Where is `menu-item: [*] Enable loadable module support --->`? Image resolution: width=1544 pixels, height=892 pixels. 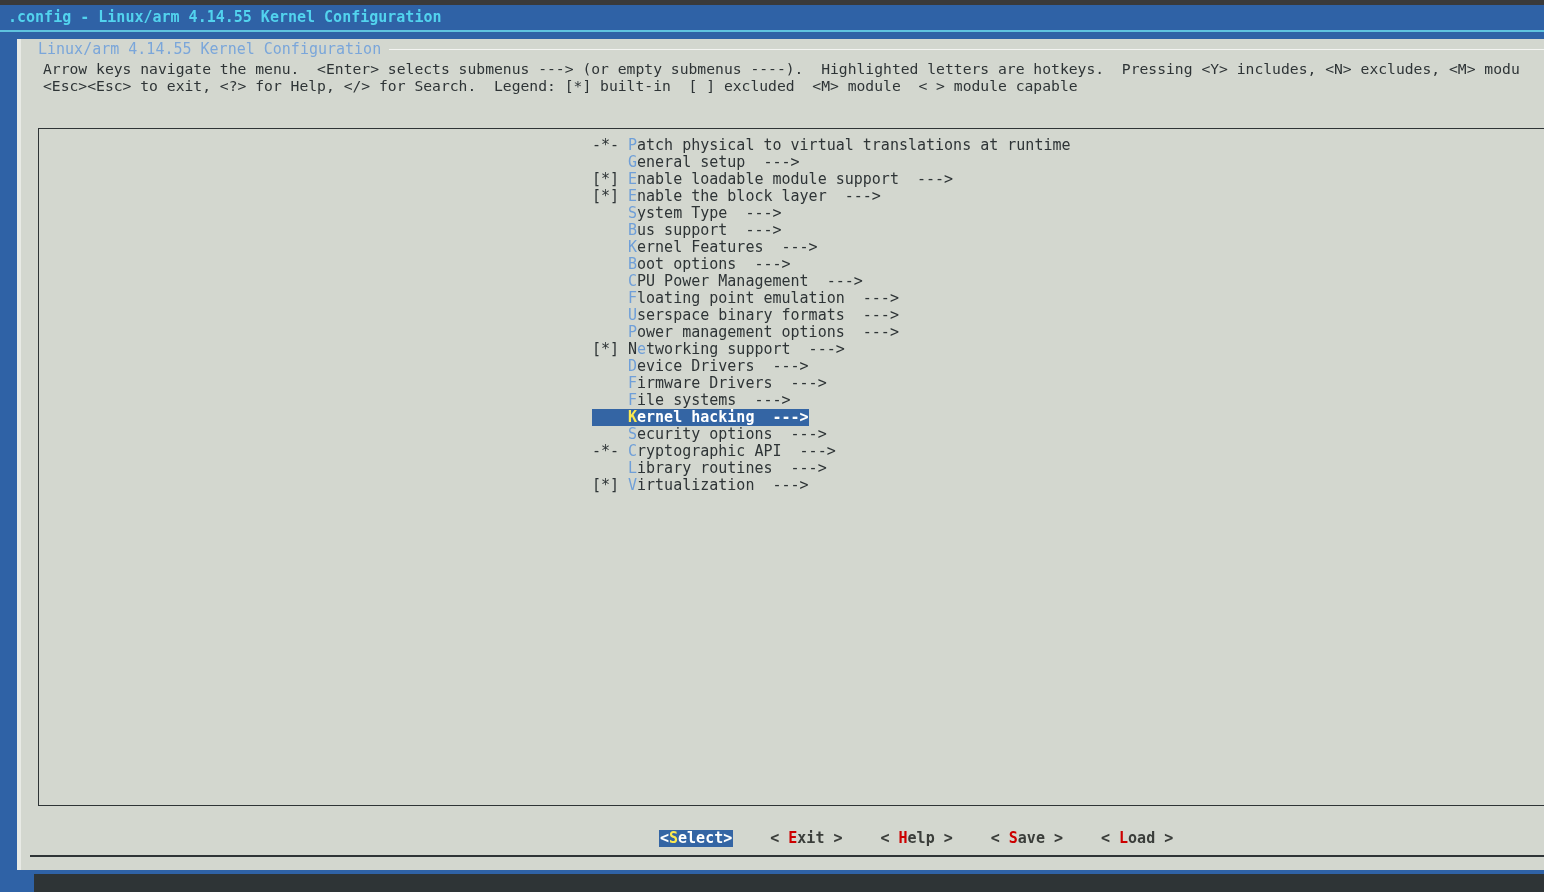
menu-item: [*] Enable loadable module support ---> is located at coordinates (773, 179).